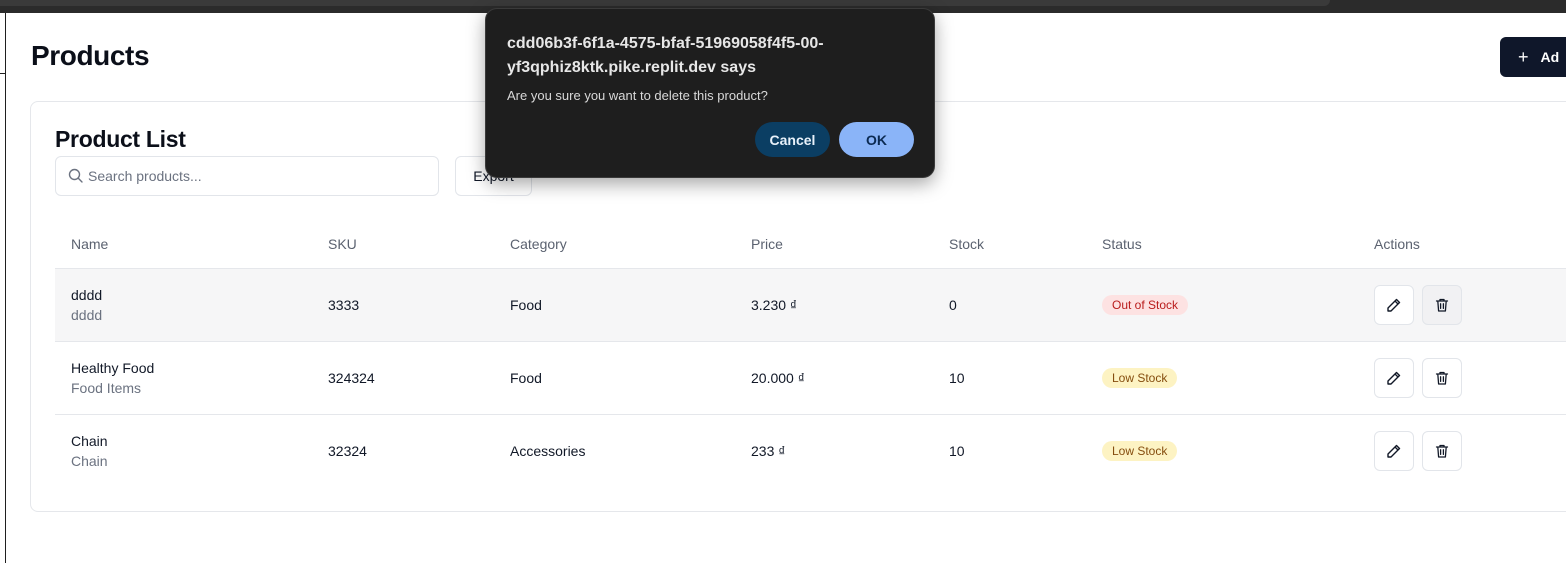  I want to click on plus-icon: +, so click(1523, 57).